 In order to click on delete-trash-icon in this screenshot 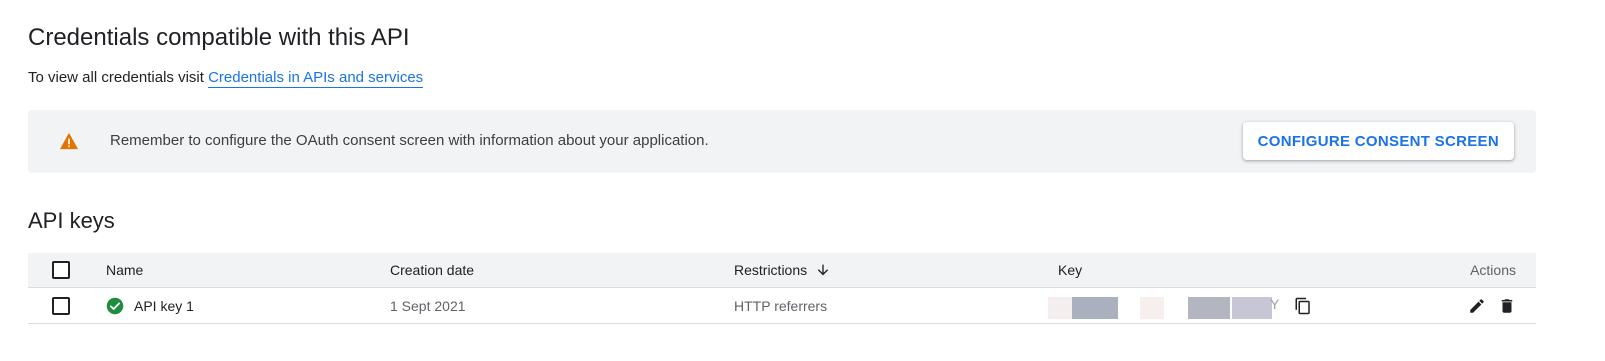, I will do `click(1507, 306)`.